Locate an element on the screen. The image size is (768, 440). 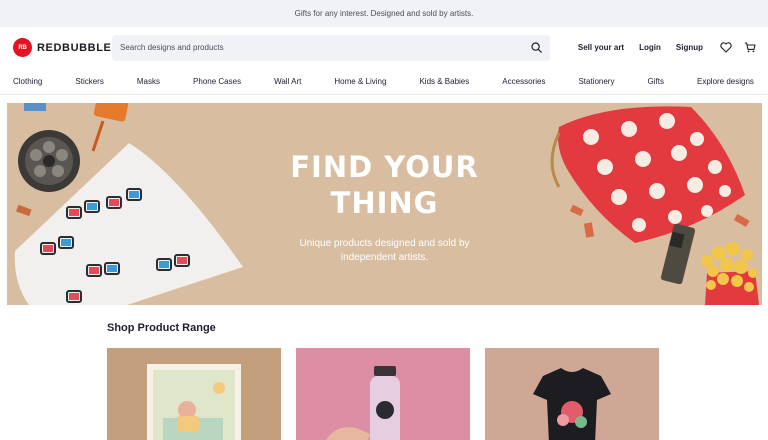
search-input: Search designs and products is located at coordinates (331, 47).